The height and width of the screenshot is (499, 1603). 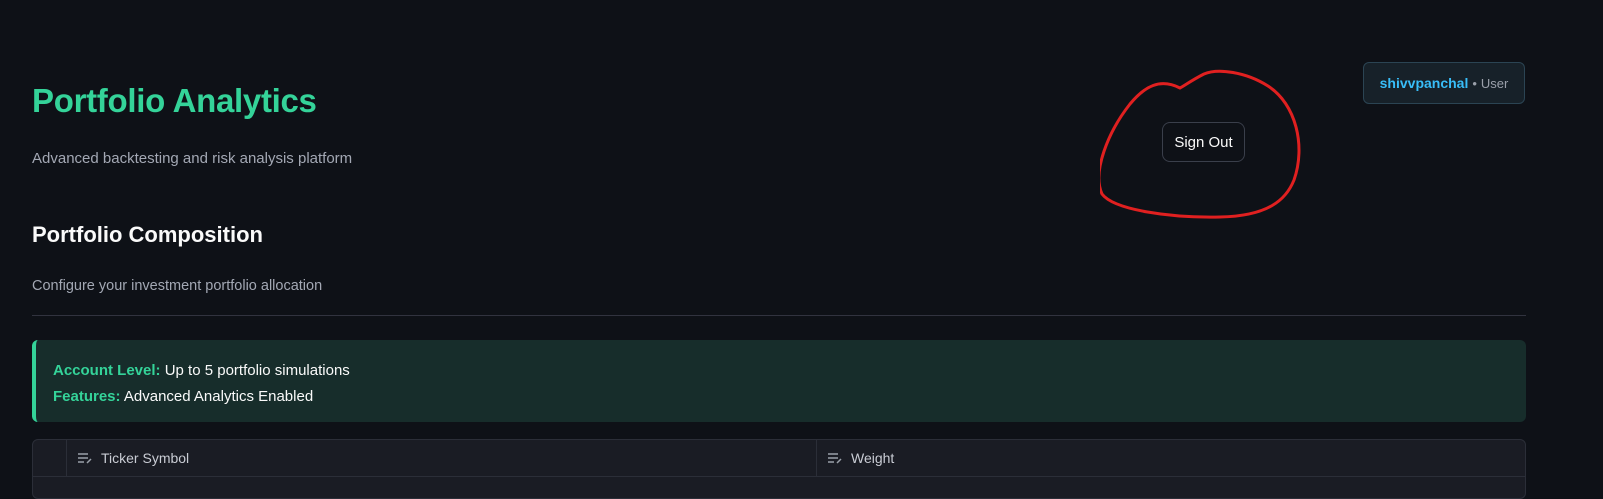 What do you see at coordinates (442, 458) in the screenshot?
I see `column-header-ticker: Ticker Symbol` at bounding box center [442, 458].